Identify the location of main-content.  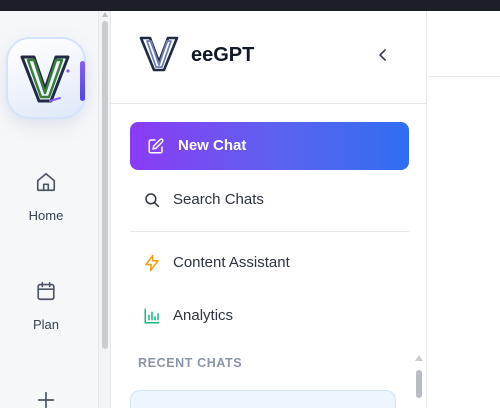
(464, 209).